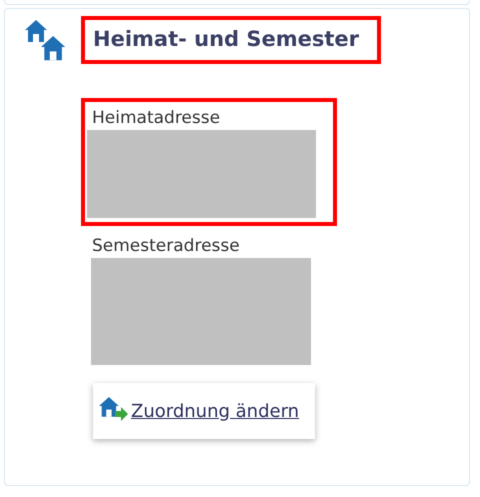 This screenshot has height=497, width=480. I want to click on address-label: Heimatadresse, so click(157, 118).